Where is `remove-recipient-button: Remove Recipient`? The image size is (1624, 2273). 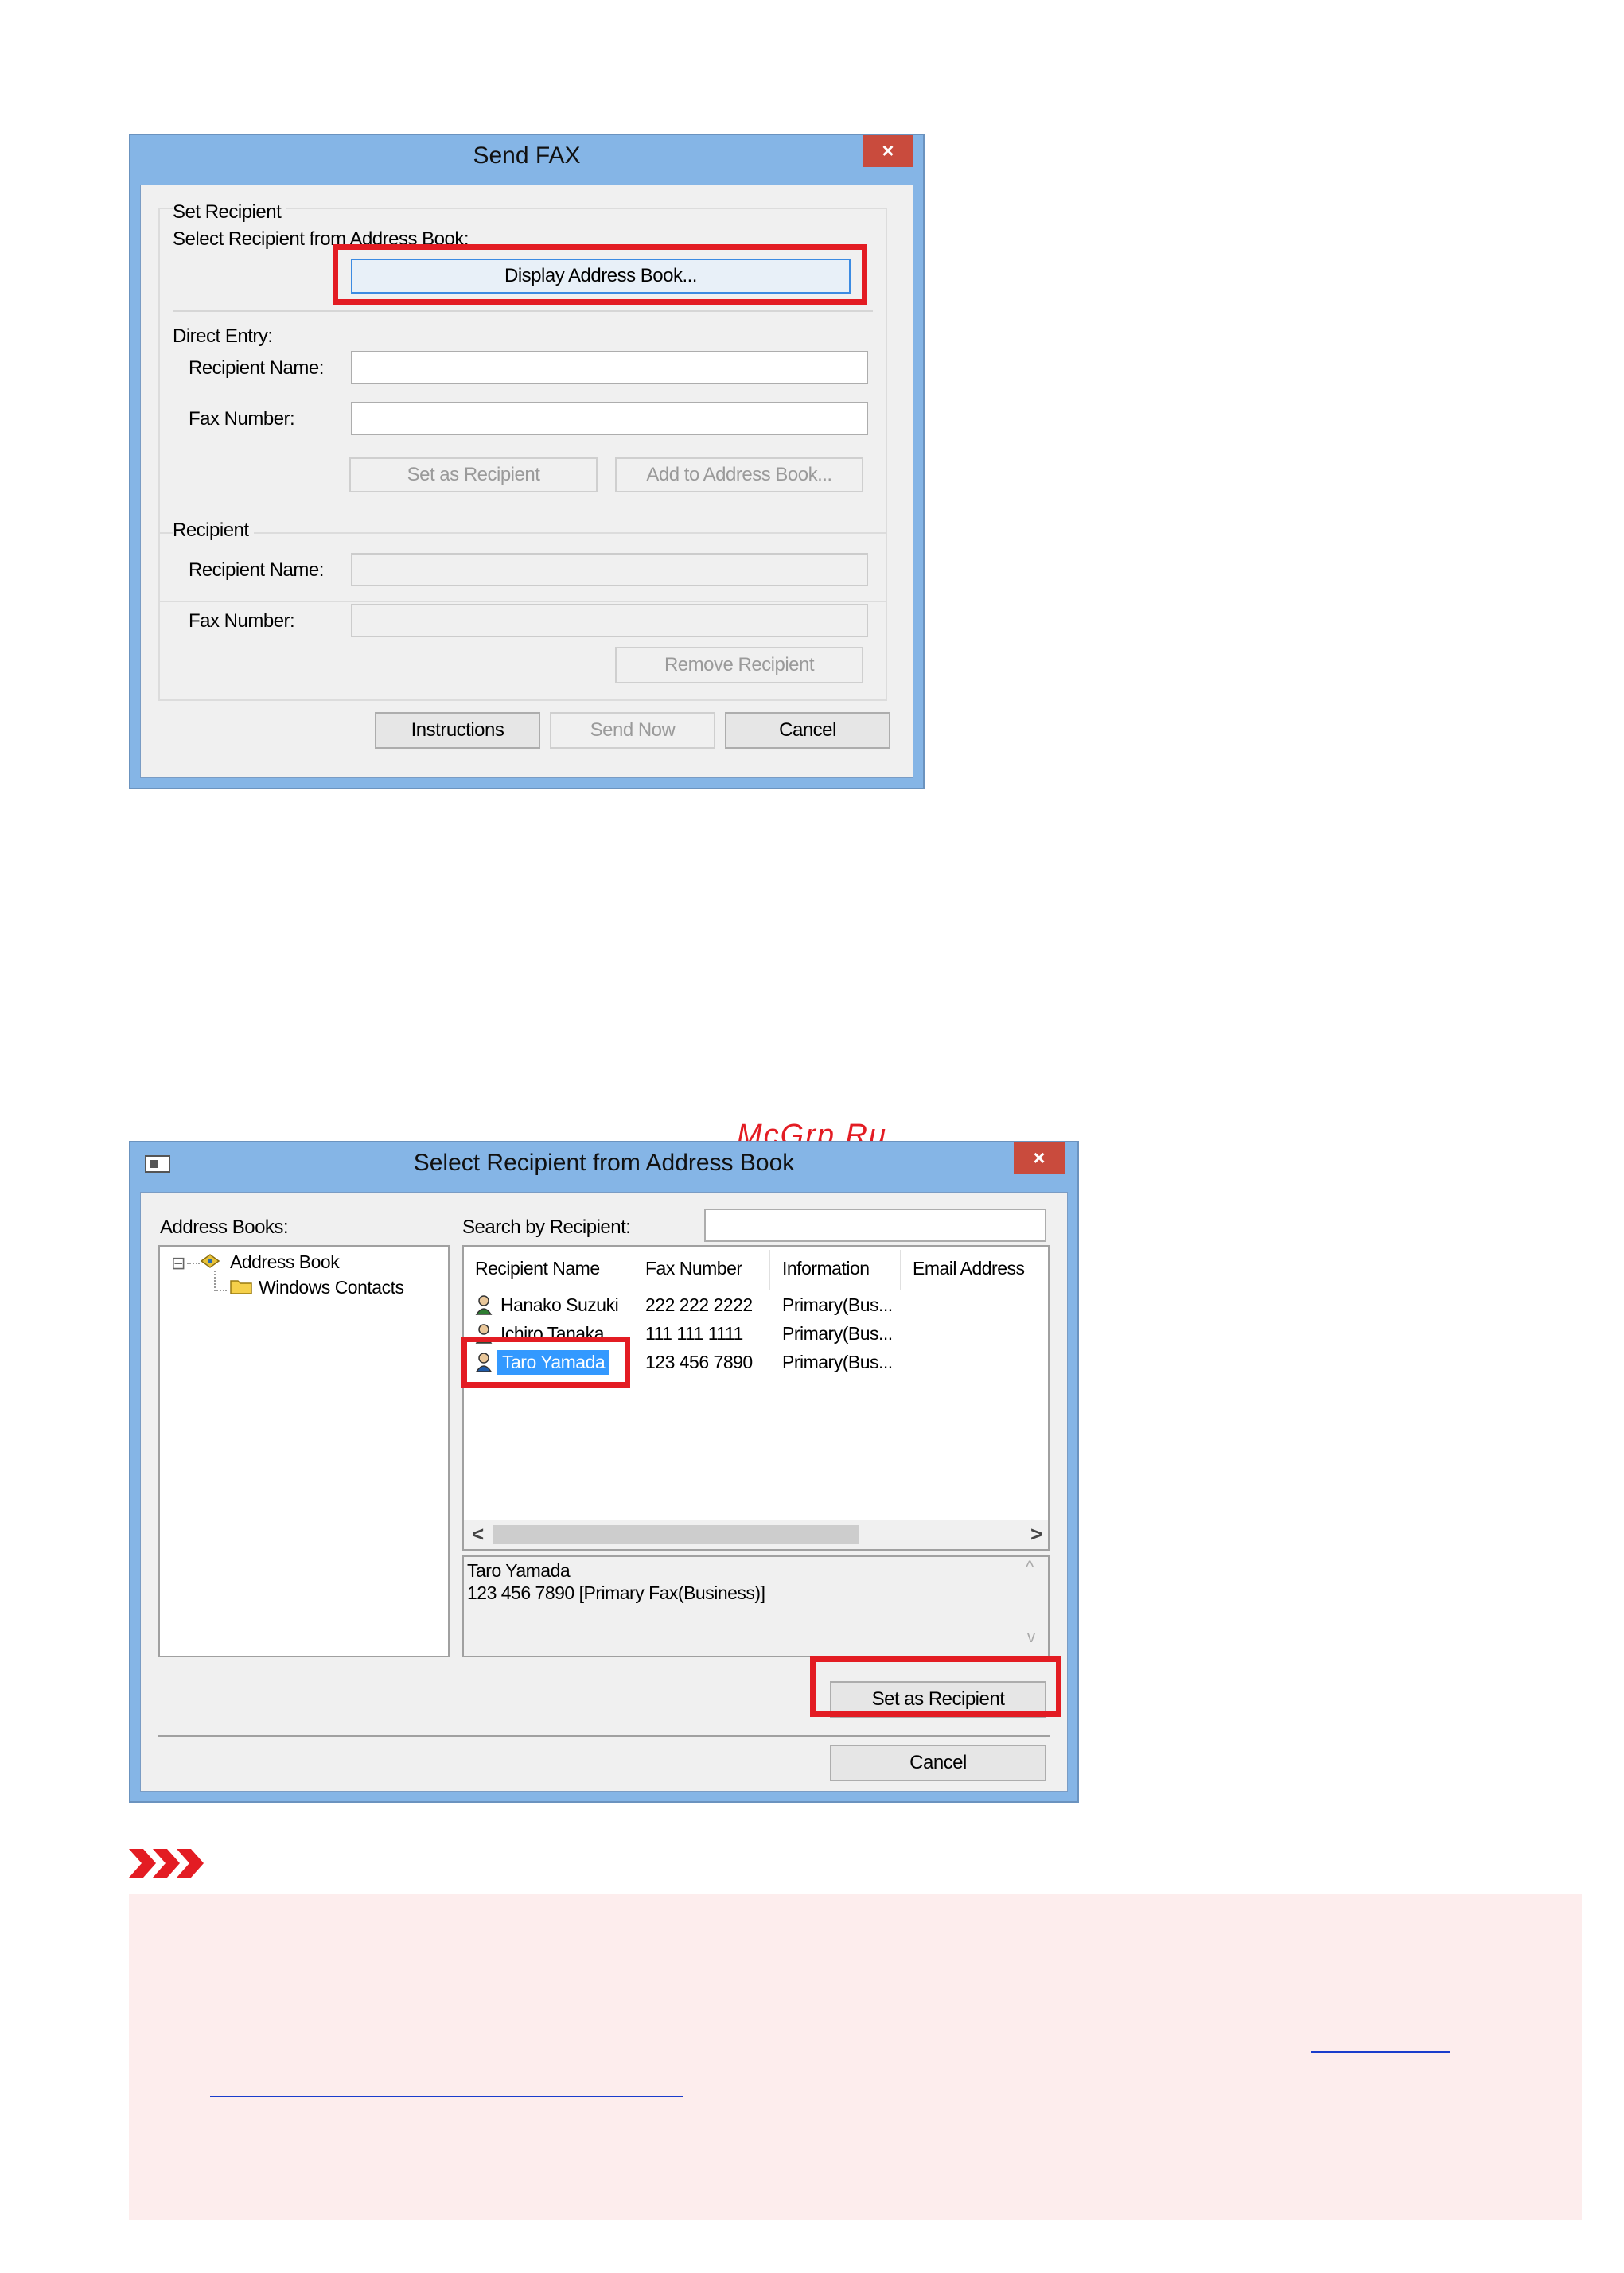
remove-recipient-button: Remove Recipient is located at coordinates (739, 665).